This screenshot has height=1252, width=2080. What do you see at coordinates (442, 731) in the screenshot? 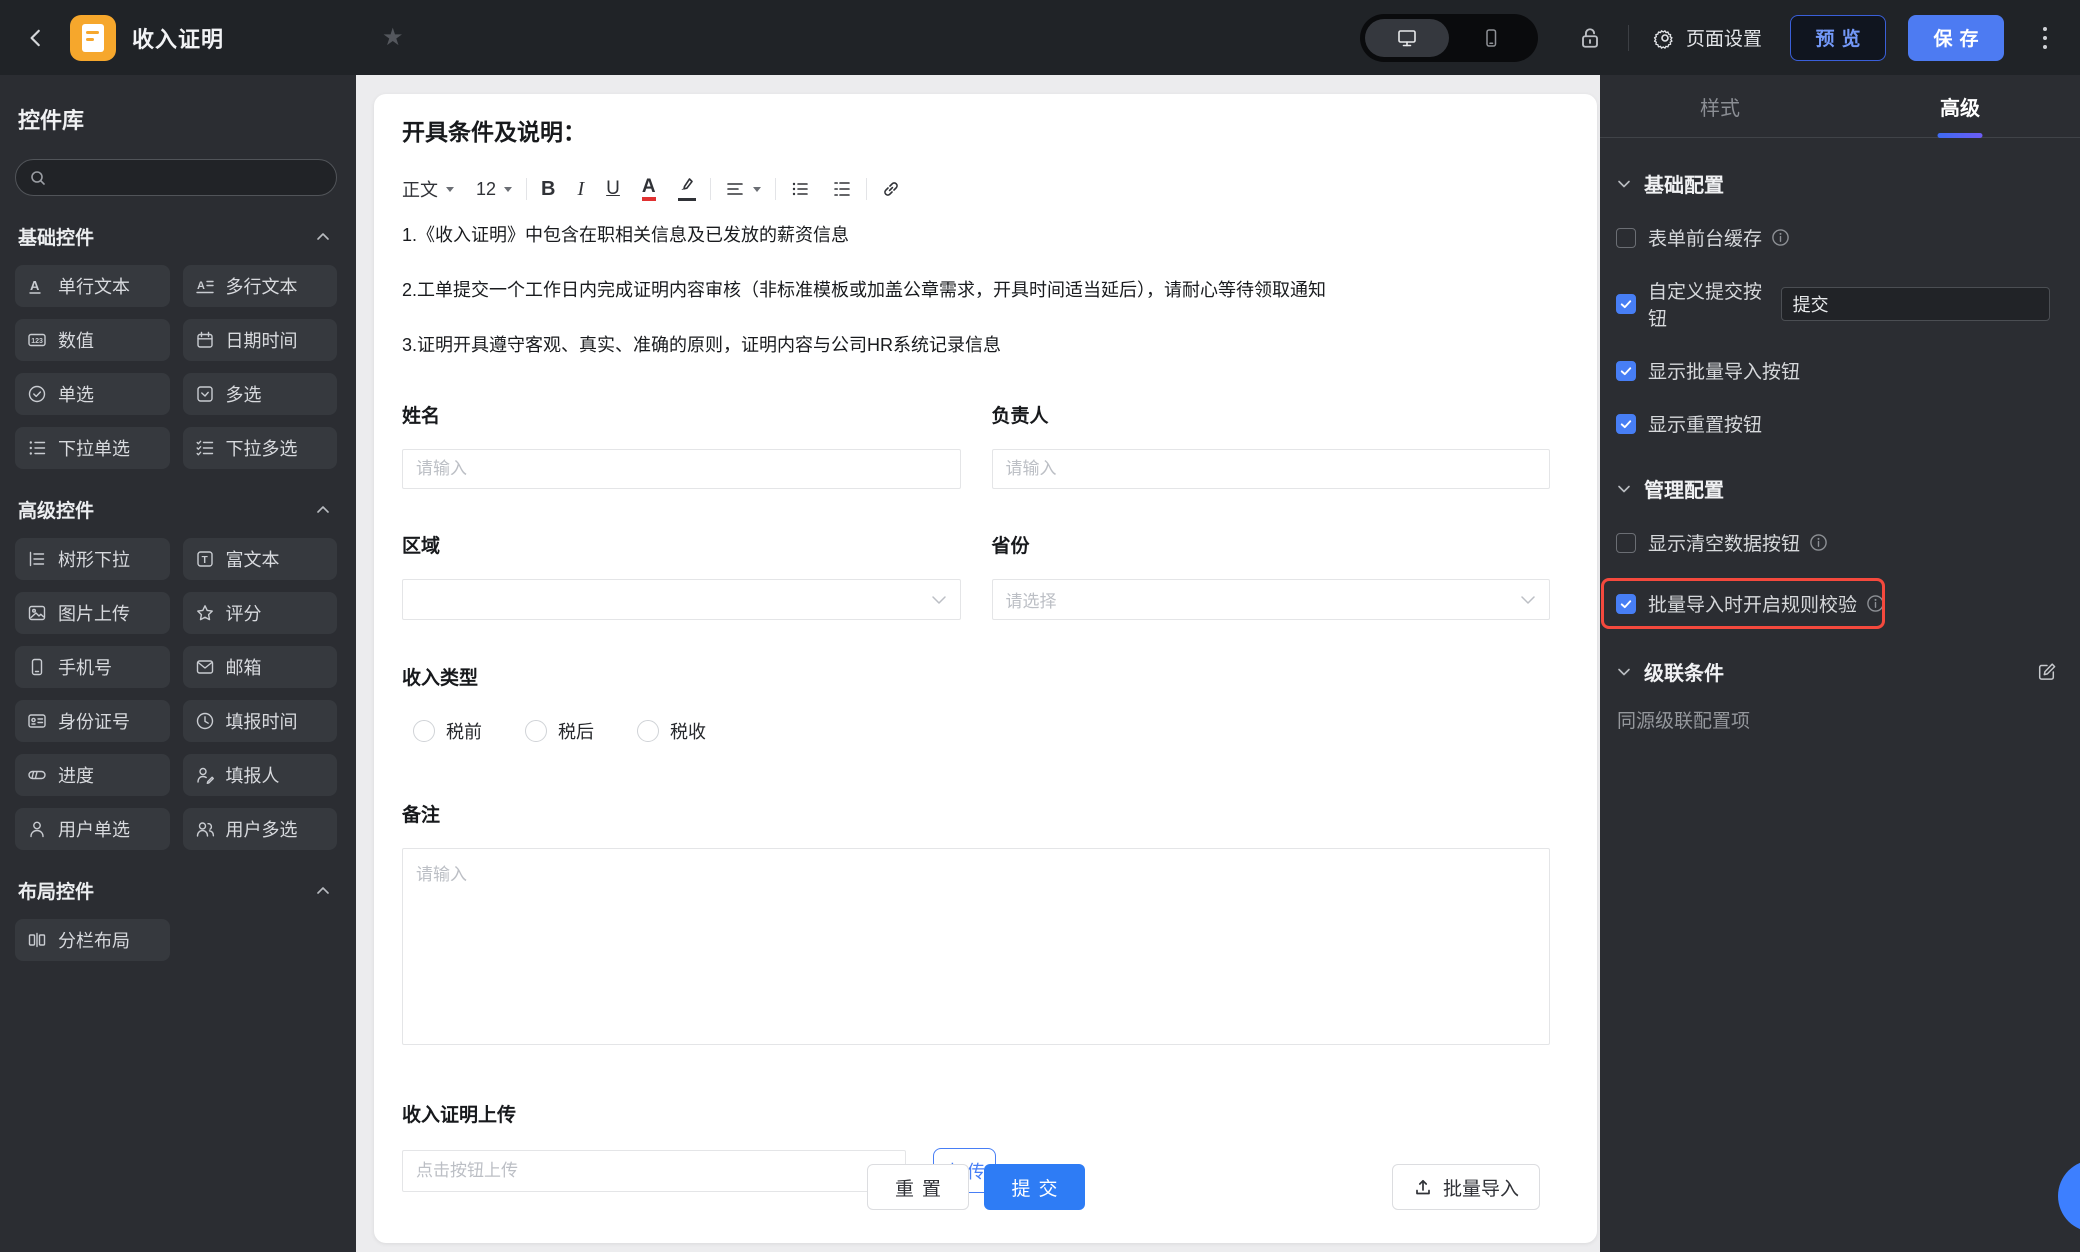
I see `radio-option-pre-tax: 税前` at bounding box center [442, 731].